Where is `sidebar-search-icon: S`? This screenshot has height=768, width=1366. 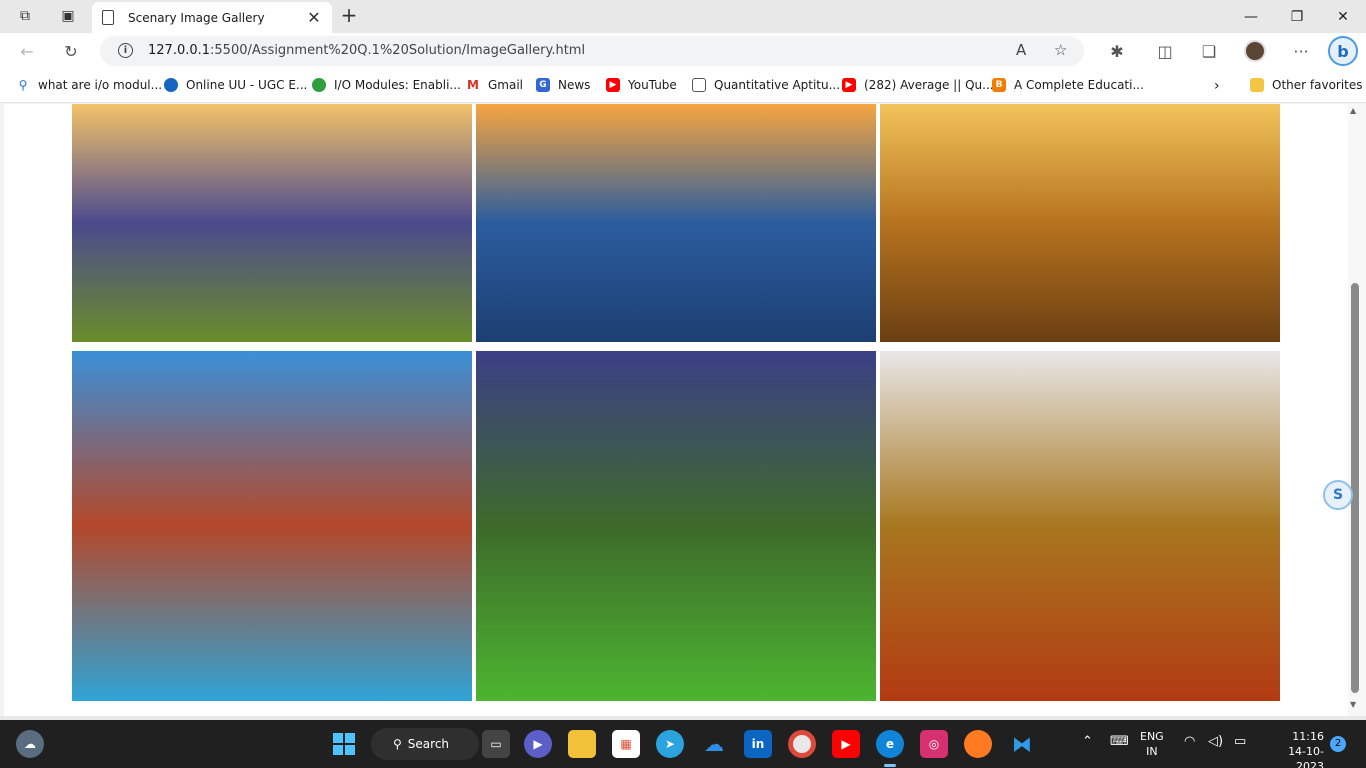 sidebar-search-icon: S is located at coordinates (1338, 495).